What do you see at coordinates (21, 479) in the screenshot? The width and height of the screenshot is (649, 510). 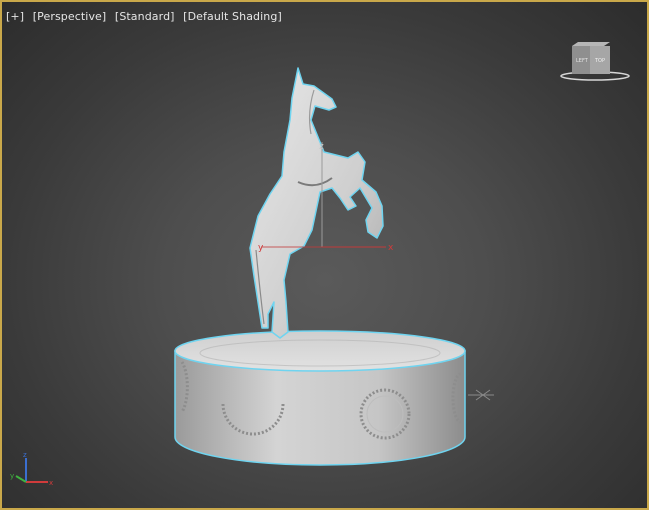 I see `tripod-y-axis` at bounding box center [21, 479].